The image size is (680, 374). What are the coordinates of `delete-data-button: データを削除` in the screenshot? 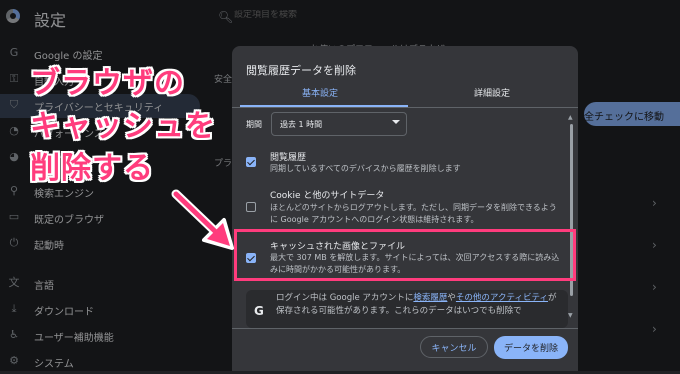 It's located at (531, 347).